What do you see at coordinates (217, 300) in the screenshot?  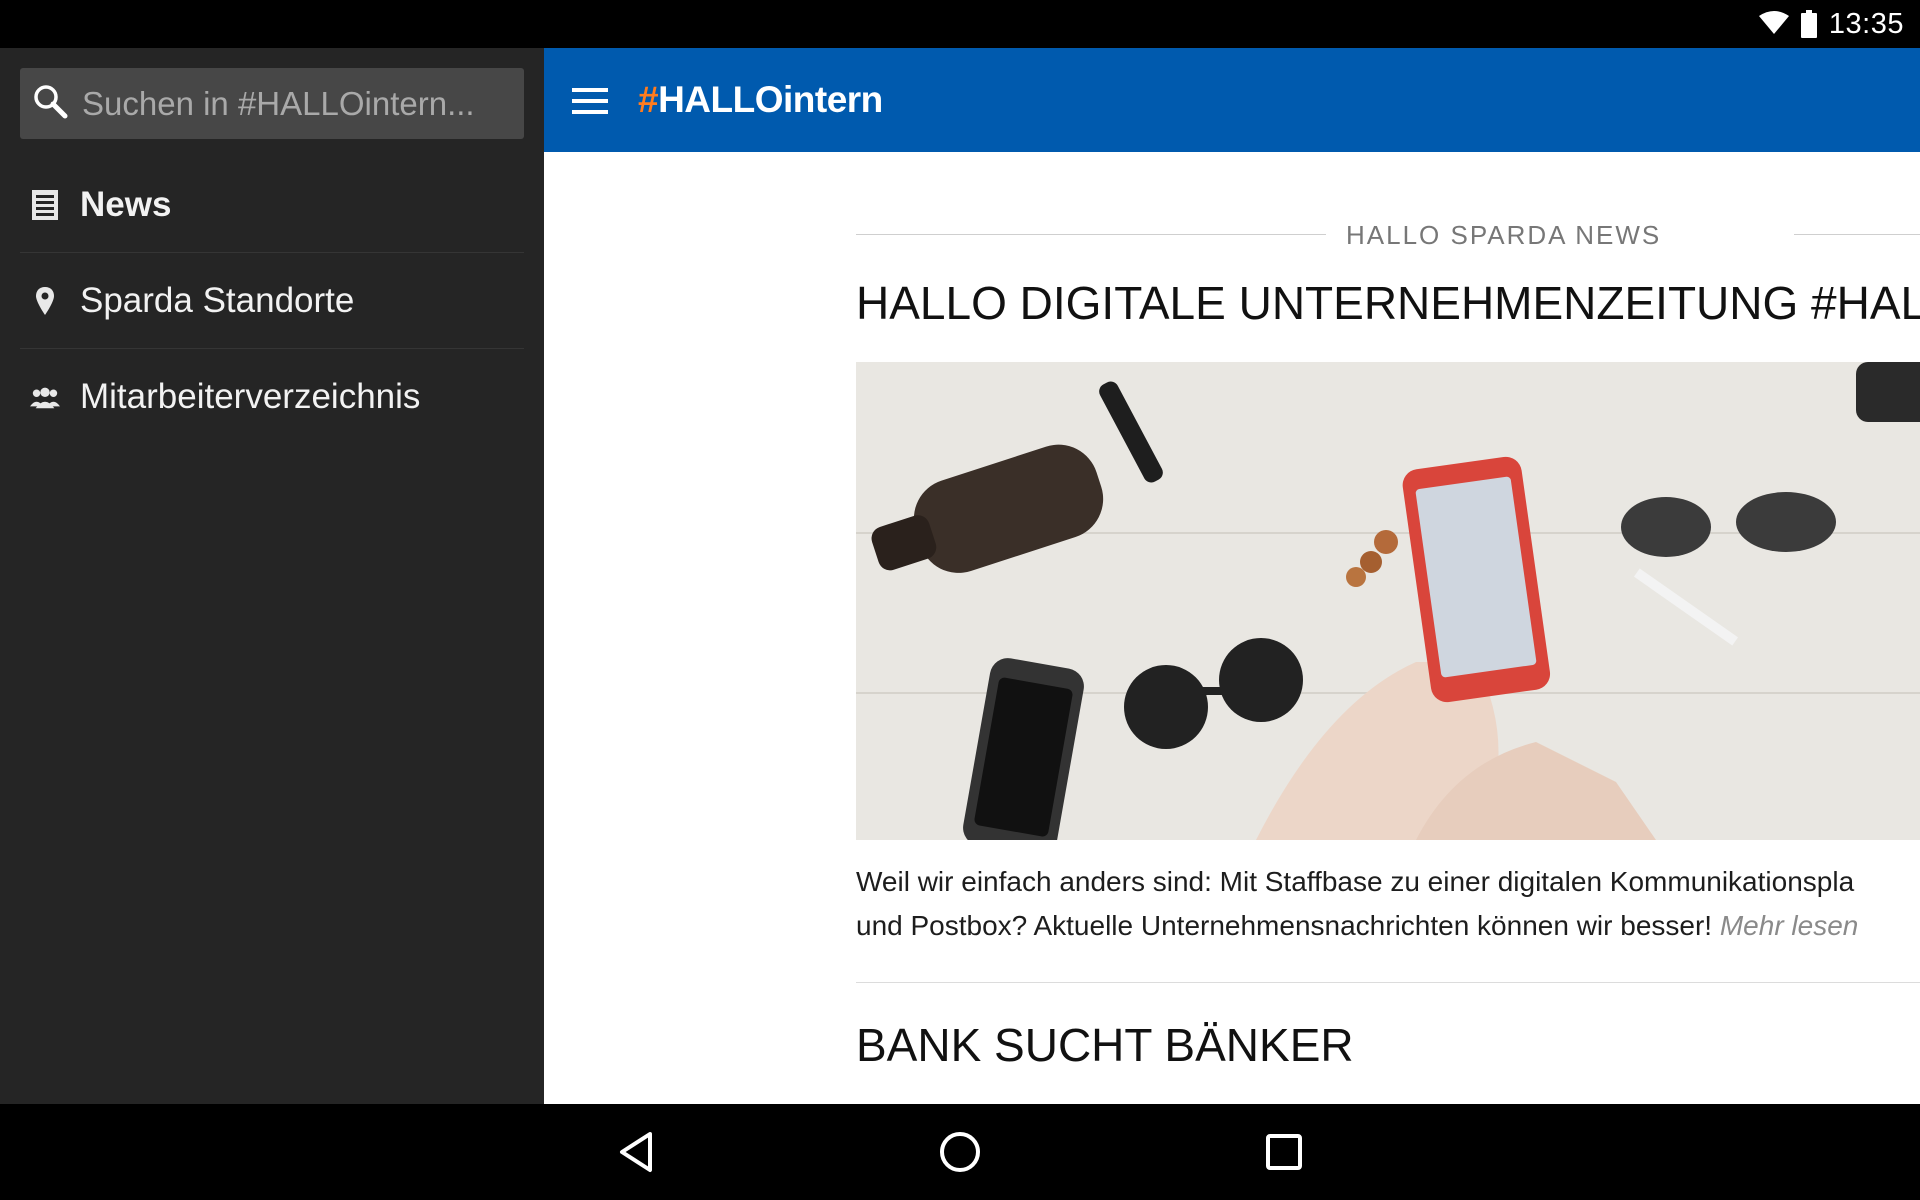 I see `drawer-item-label: Sparda Standorte` at bounding box center [217, 300].